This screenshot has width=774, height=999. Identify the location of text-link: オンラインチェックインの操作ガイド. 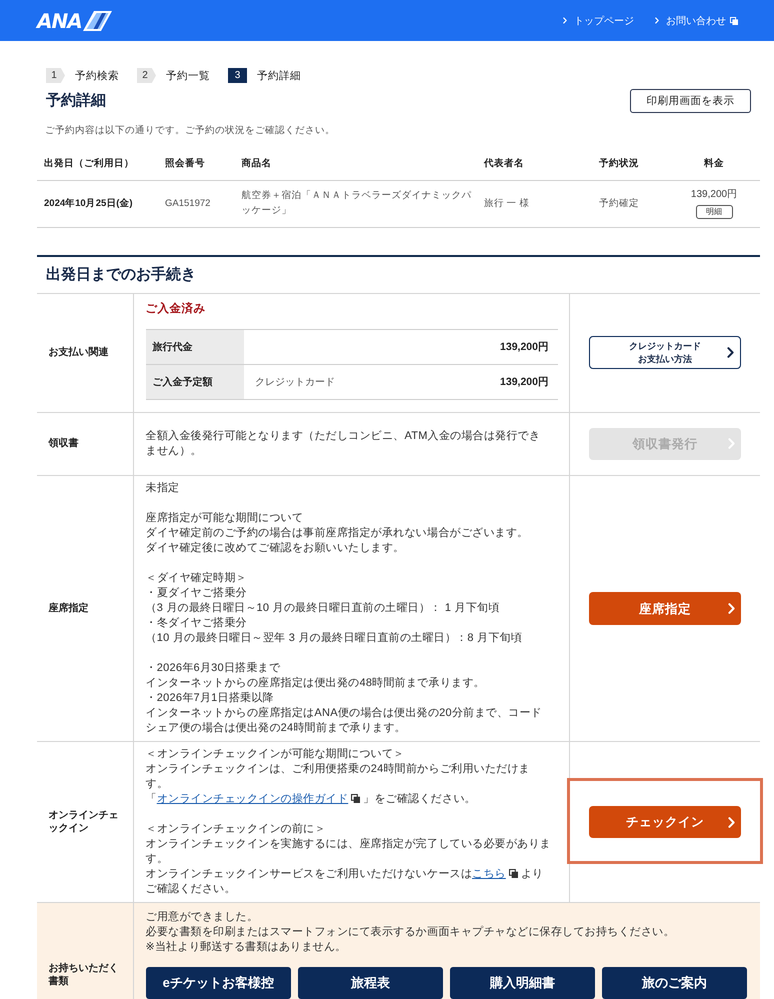
(260, 799).